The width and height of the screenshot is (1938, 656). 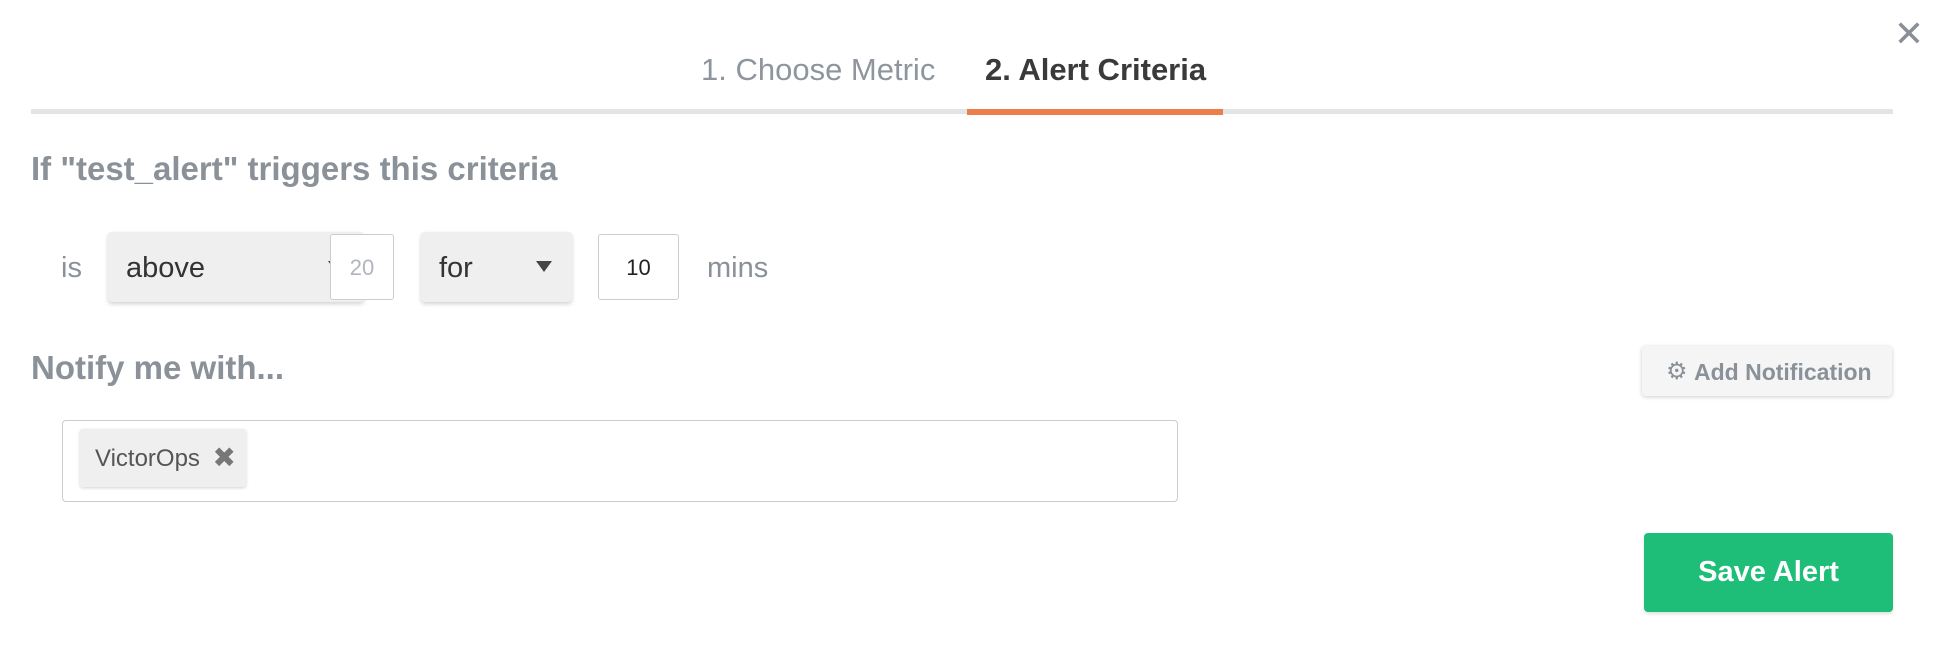 What do you see at coordinates (1909, 34) in the screenshot?
I see `close-icon: ✕` at bounding box center [1909, 34].